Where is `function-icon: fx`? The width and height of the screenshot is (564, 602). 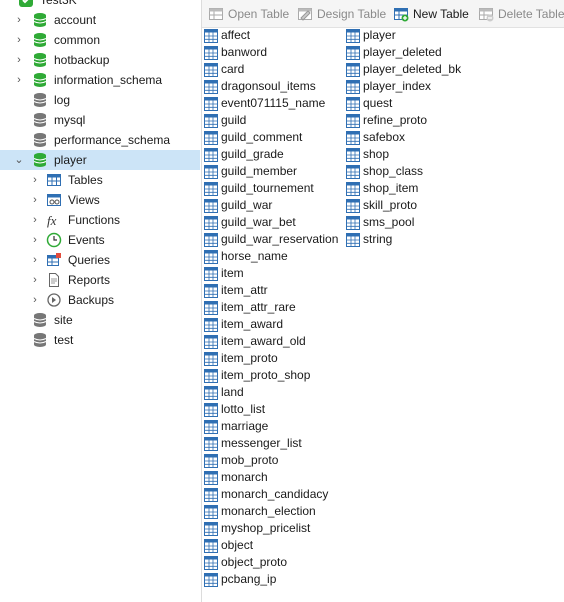 function-icon: fx is located at coordinates (54, 220).